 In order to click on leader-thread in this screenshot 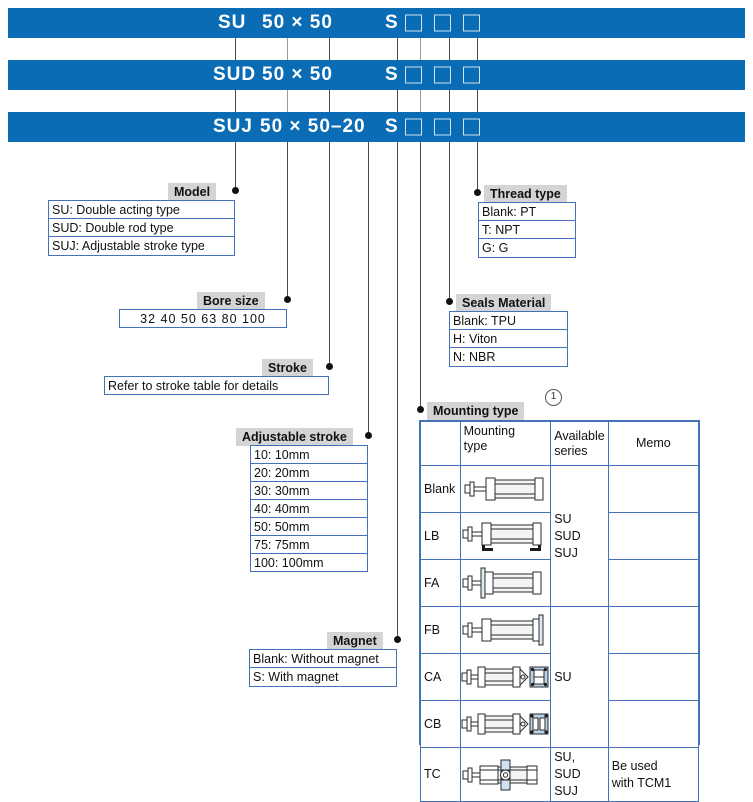, I will do `click(477, 167)`.